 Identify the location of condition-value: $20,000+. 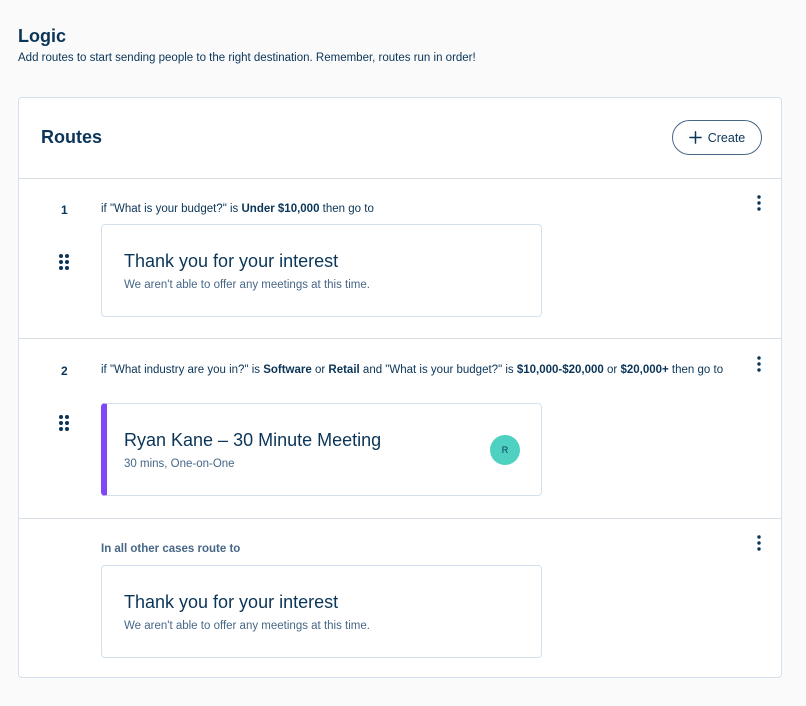
(644, 370).